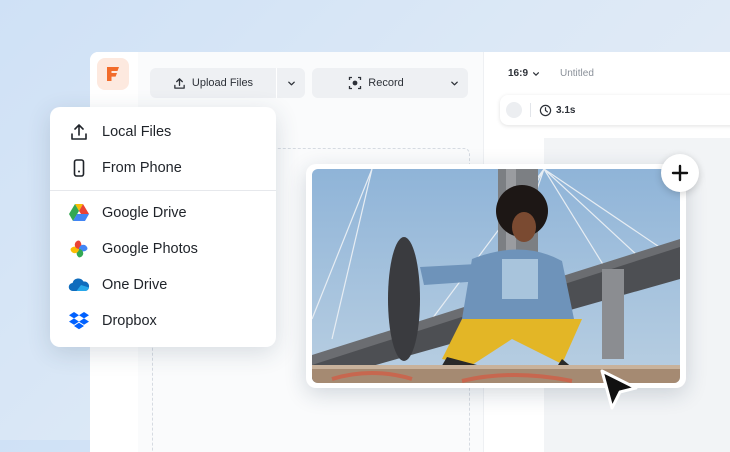  I want to click on aspect-ratio-select: 16:9, so click(524, 73).